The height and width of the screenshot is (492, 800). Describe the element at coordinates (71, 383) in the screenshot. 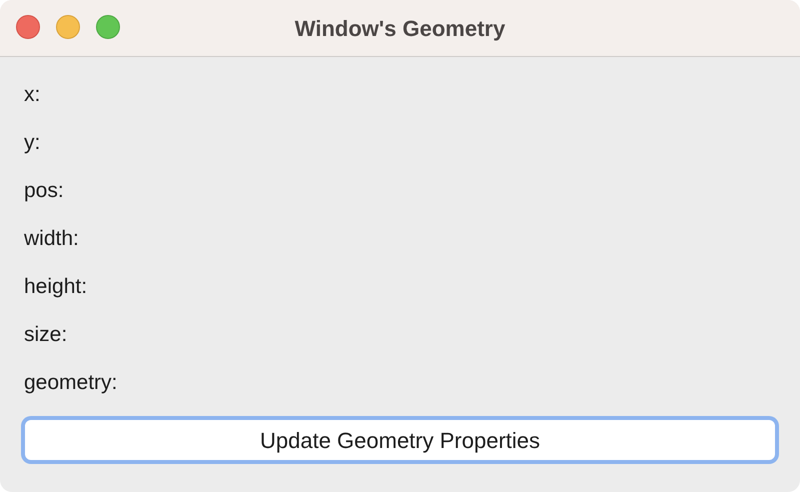

I see `property-label: geometry:` at that location.